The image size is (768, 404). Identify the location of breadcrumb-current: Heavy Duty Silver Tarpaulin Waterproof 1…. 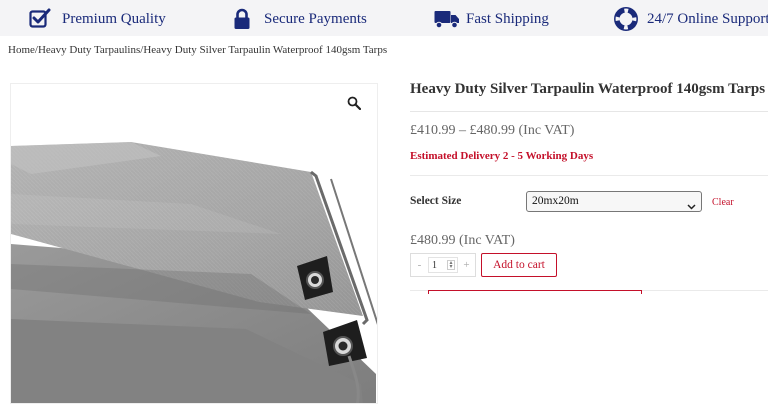
(265, 50).